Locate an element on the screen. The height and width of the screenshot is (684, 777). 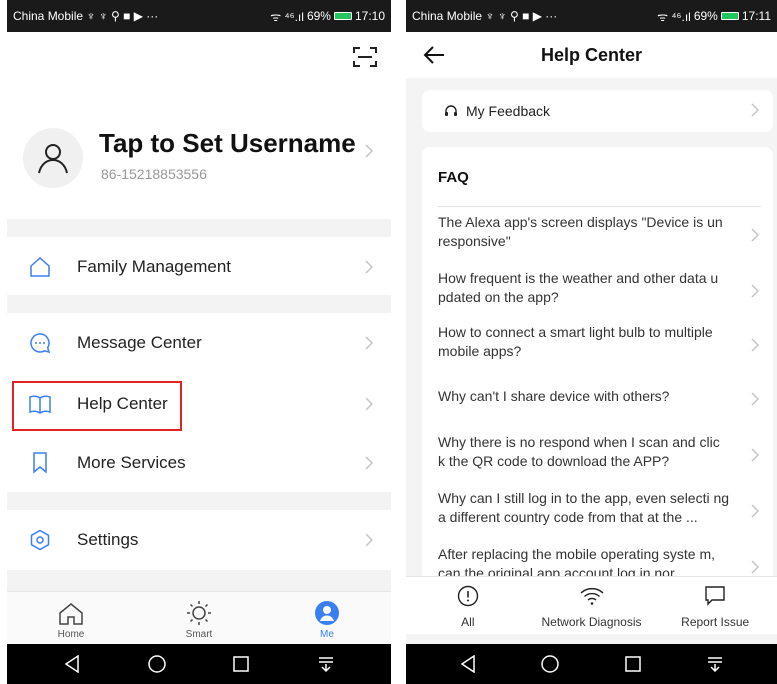
tab-label: Home is located at coordinates (71, 634).